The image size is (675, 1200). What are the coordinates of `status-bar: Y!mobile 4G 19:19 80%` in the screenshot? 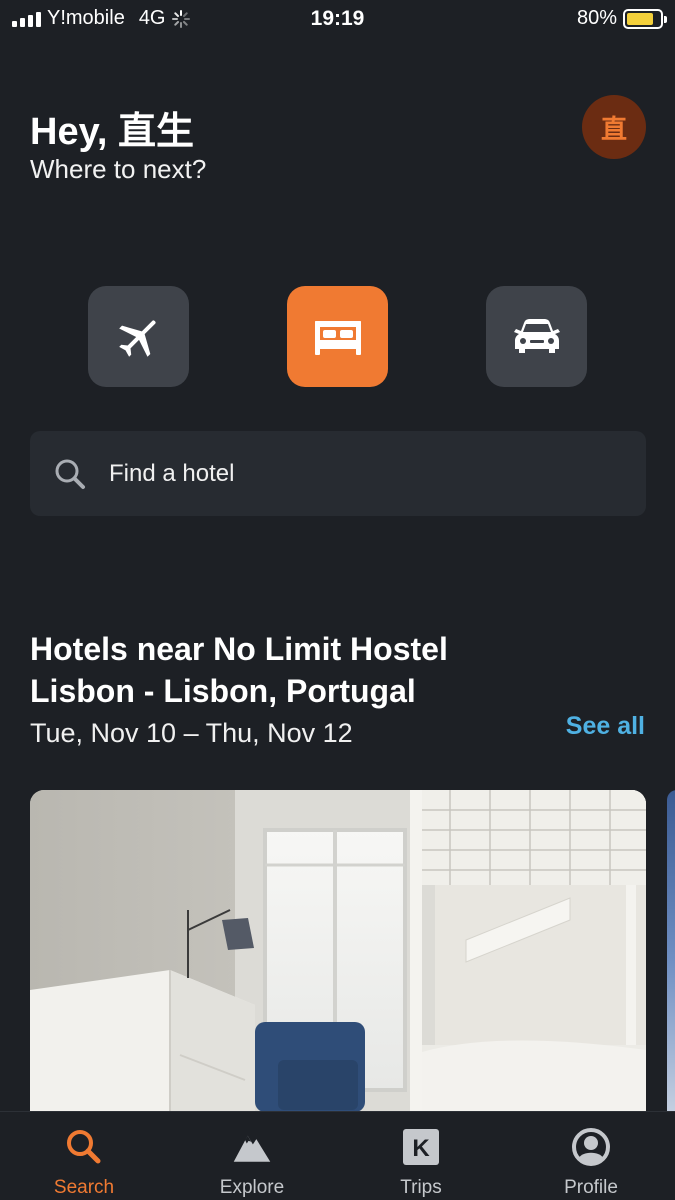 It's located at (337, 19).